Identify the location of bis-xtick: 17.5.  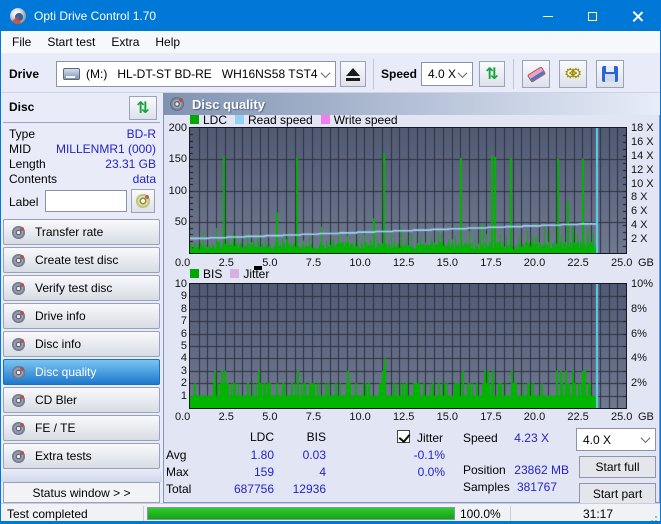
(491, 417).